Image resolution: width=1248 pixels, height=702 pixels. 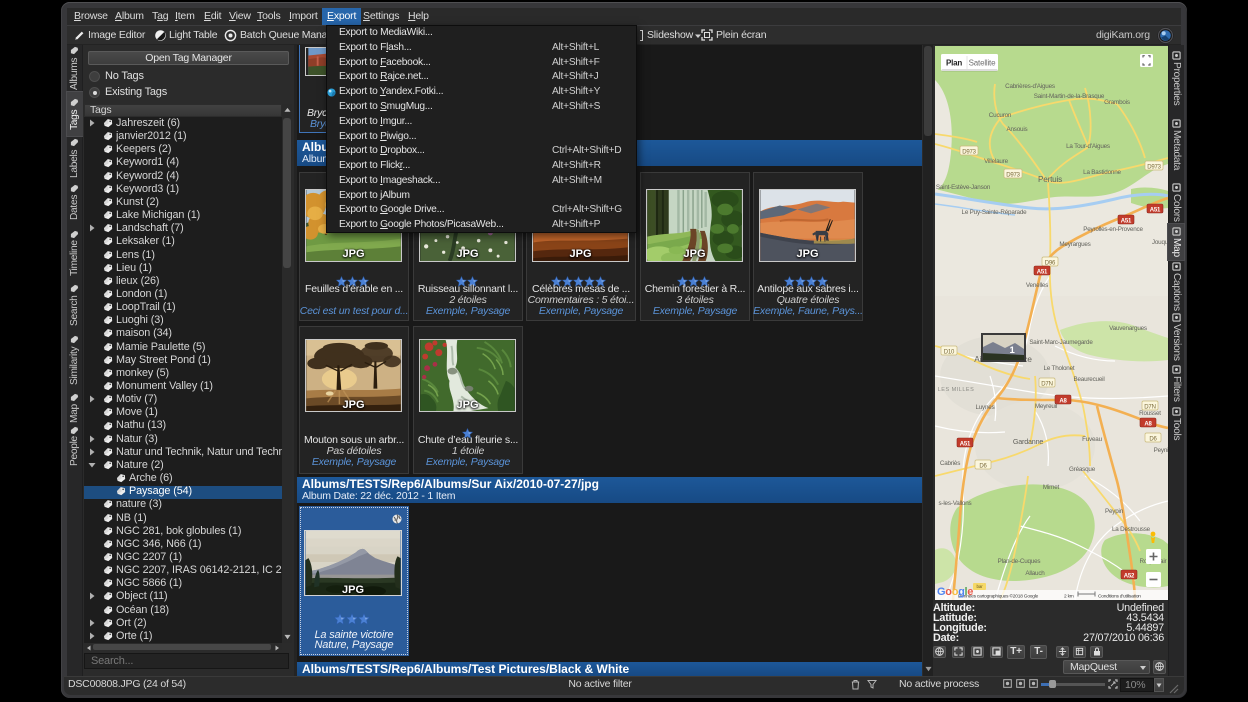 What do you see at coordinates (1069, 597) in the screenshot?
I see `svg-text: 2 km` at bounding box center [1069, 597].